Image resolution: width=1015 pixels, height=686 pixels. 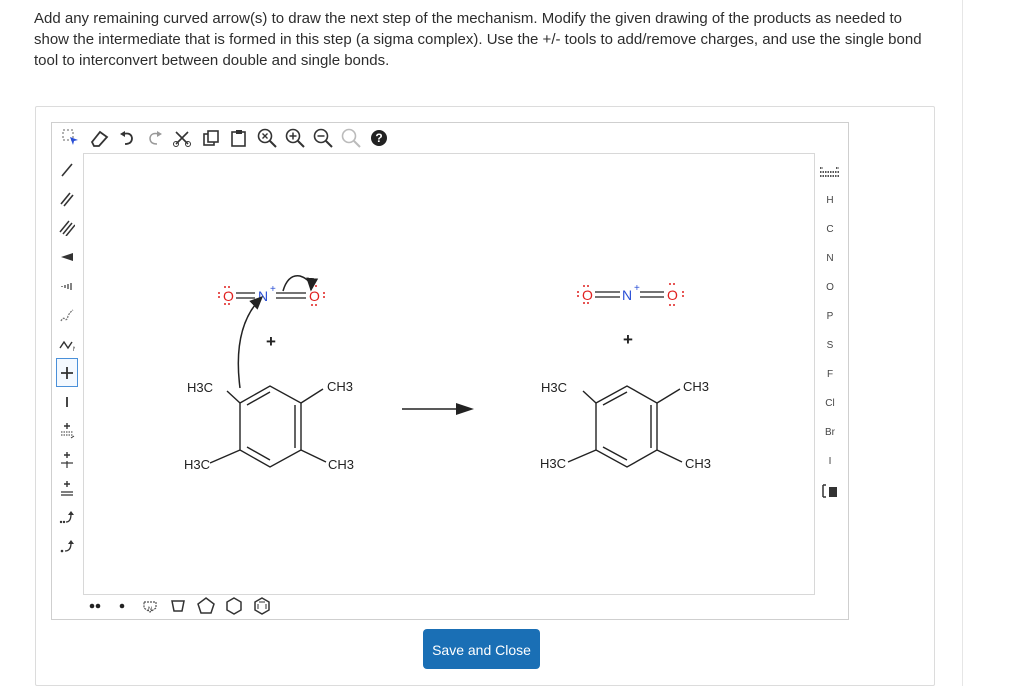 What do you see at coordinates (830, 316) in the screenshot?
I see `element-p: P` at bounding box center [830, 316].